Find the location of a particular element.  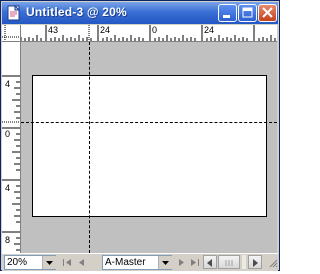

close-icon is located at coordinates (267, 12).